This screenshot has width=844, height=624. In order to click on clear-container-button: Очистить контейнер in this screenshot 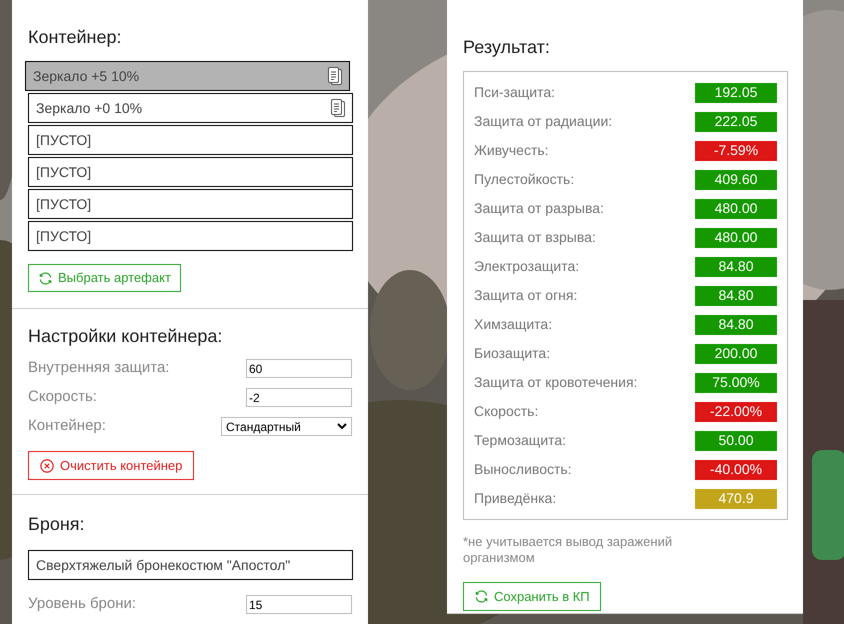, I will do `click(111, 465)`.